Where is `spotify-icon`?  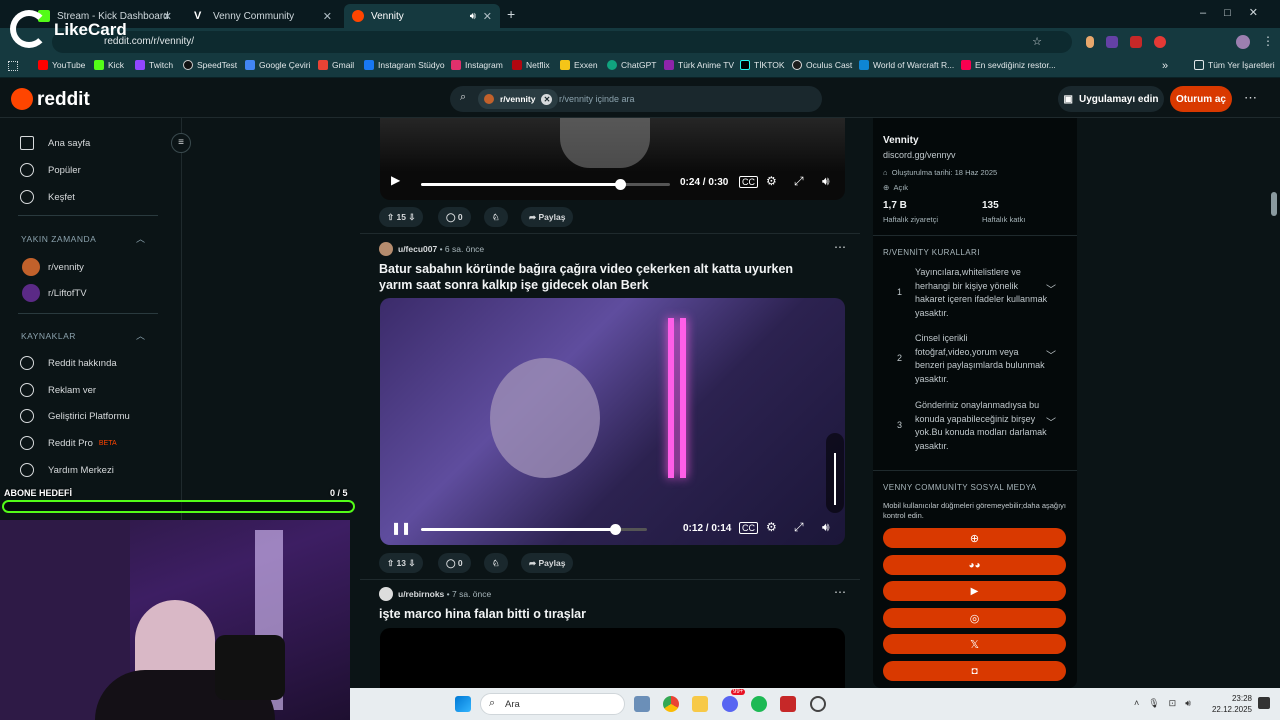
spotify-icon is located at coordinates (759, 704).